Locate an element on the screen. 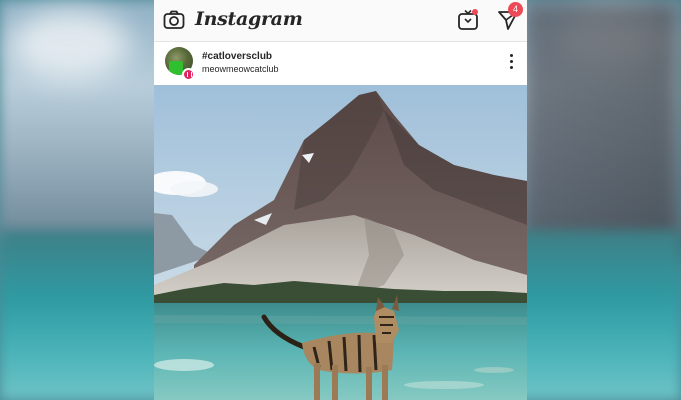 The height and width of the screenshot is (400, 681). story-badge-icon is located at coordinates (188, 74).